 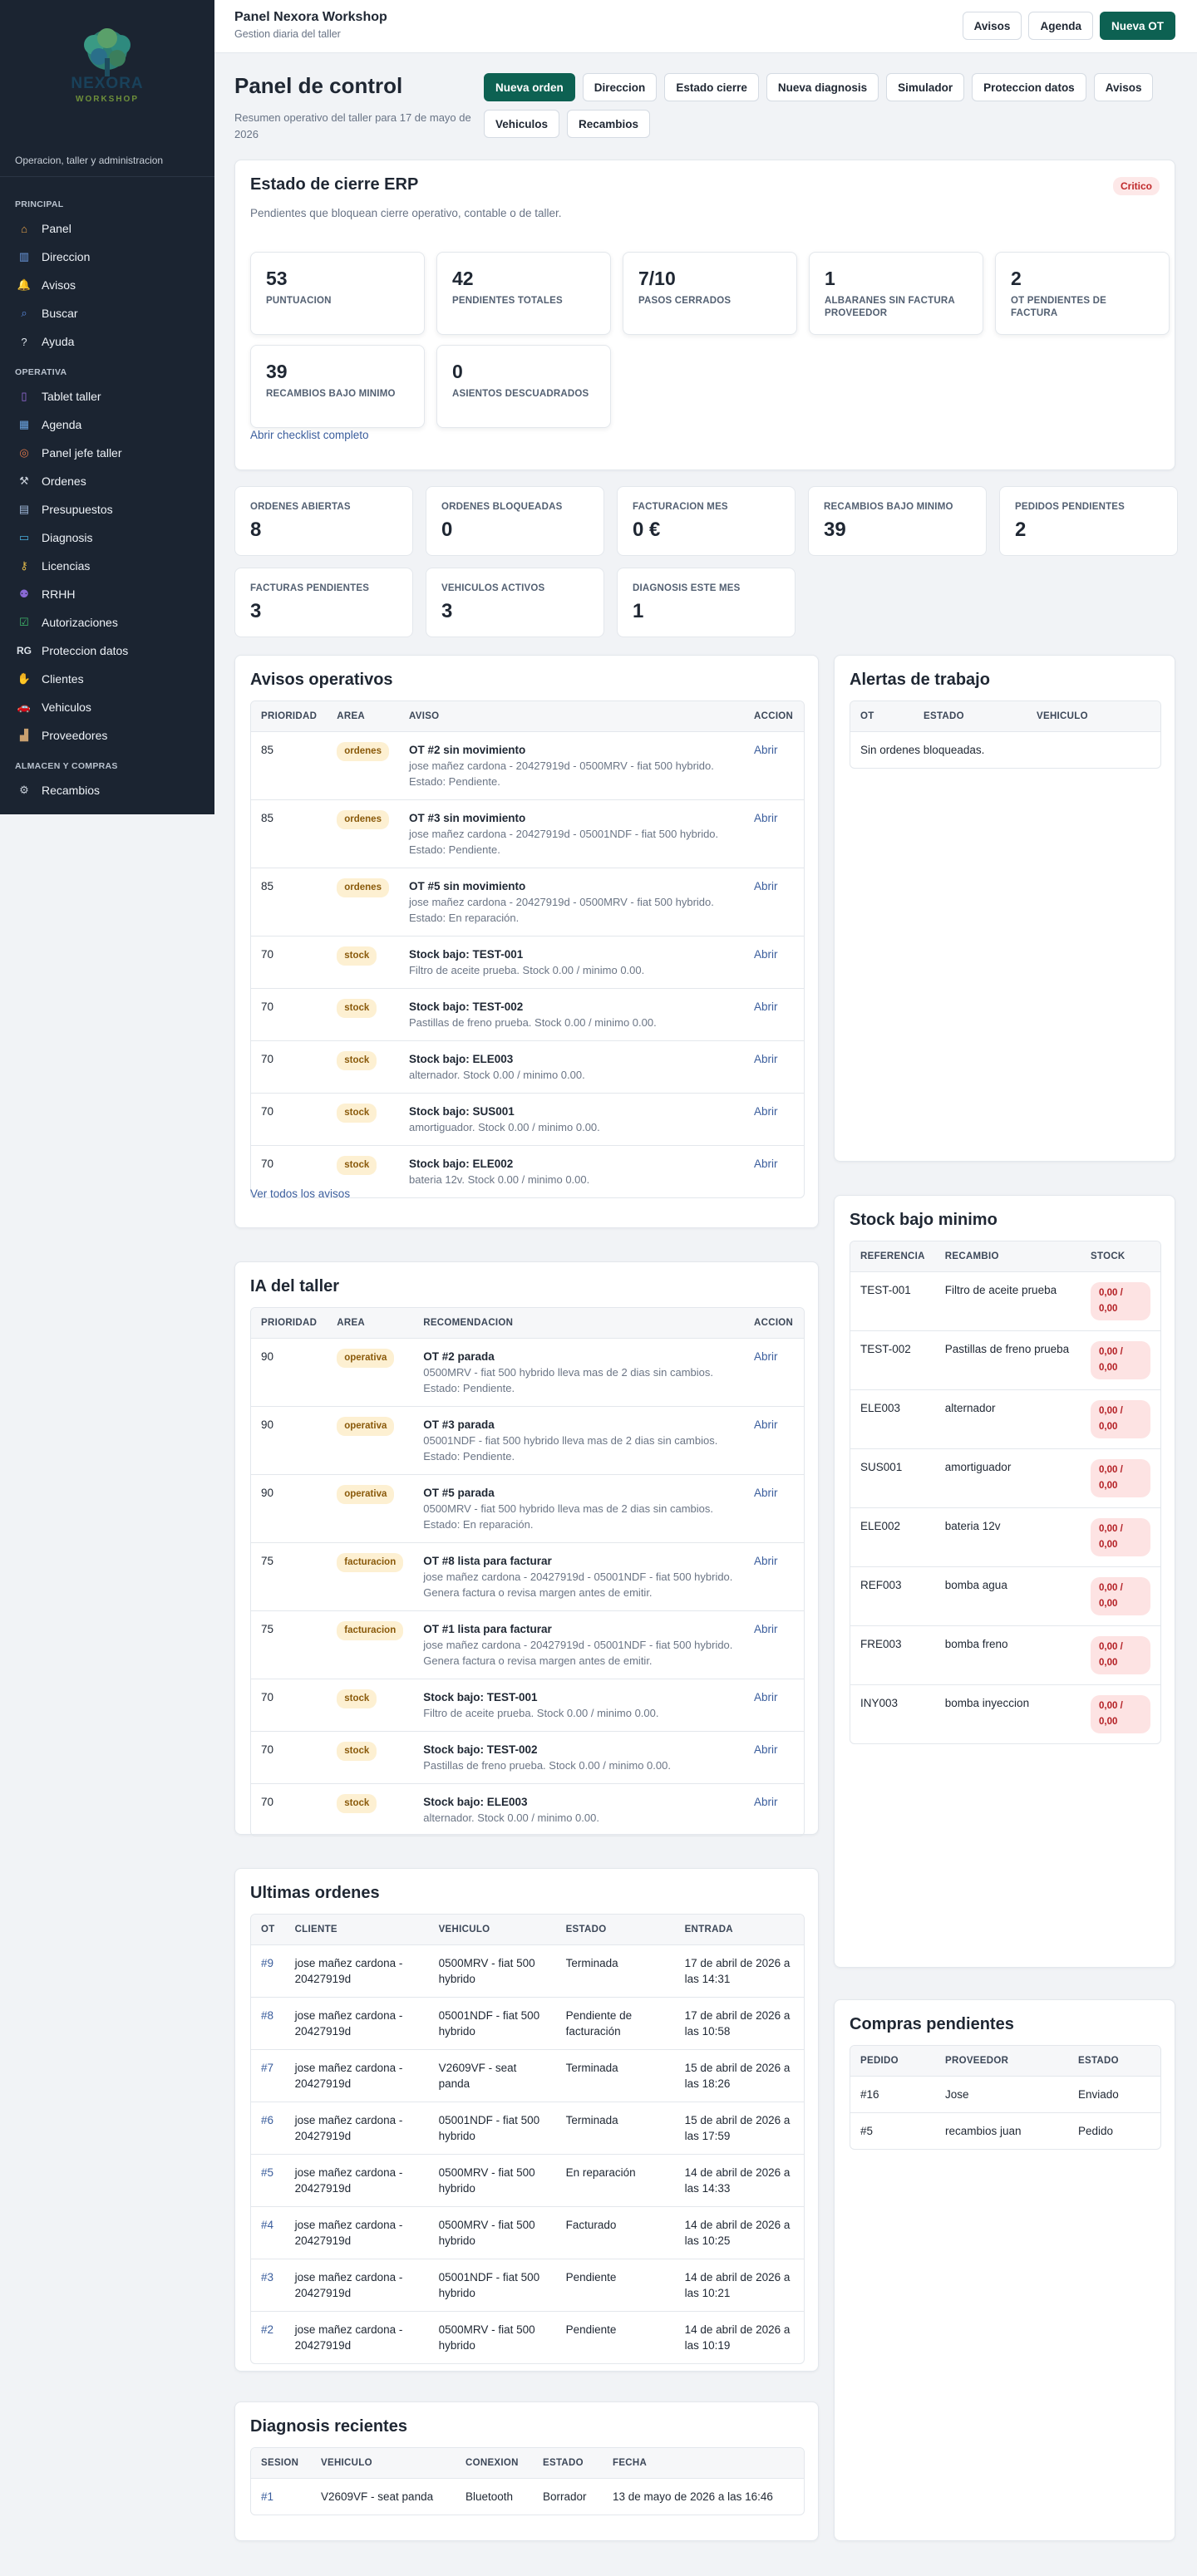 I want to click on sidebar-item-vehiculos: 🚗 Vehiculos, so click(x=107, y=707).